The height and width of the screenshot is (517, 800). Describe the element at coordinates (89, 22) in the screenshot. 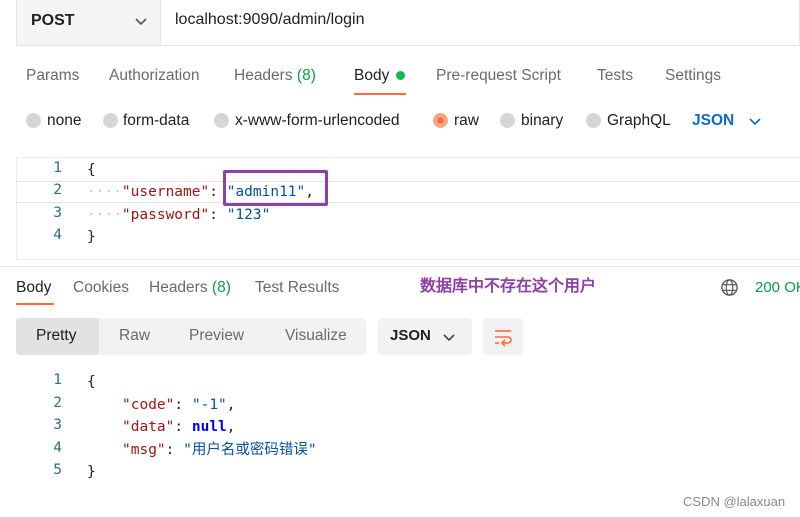

I see `method-select: POST` at that location.